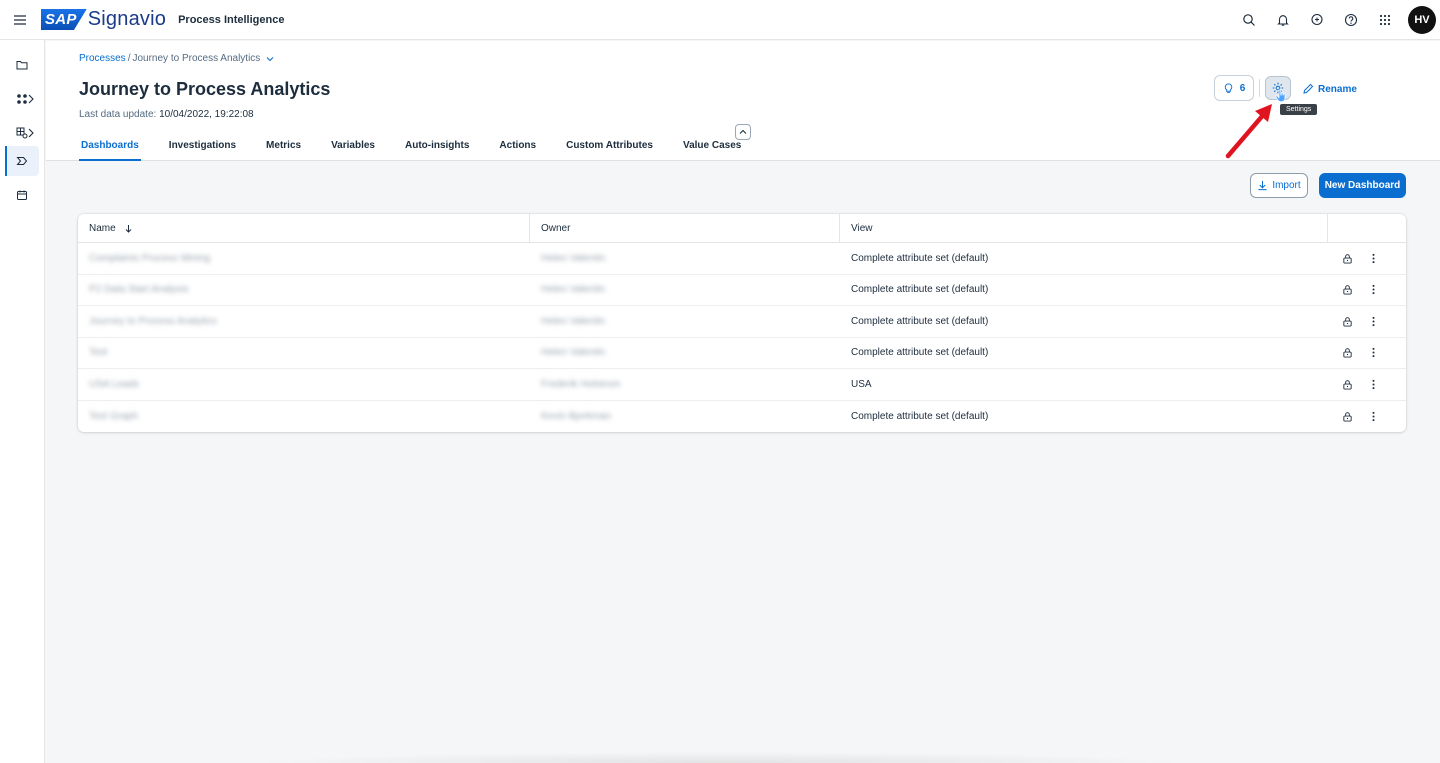  I want to click on shell-bar: SAP Signavio Process Intelligence HV, so click(720, 20).